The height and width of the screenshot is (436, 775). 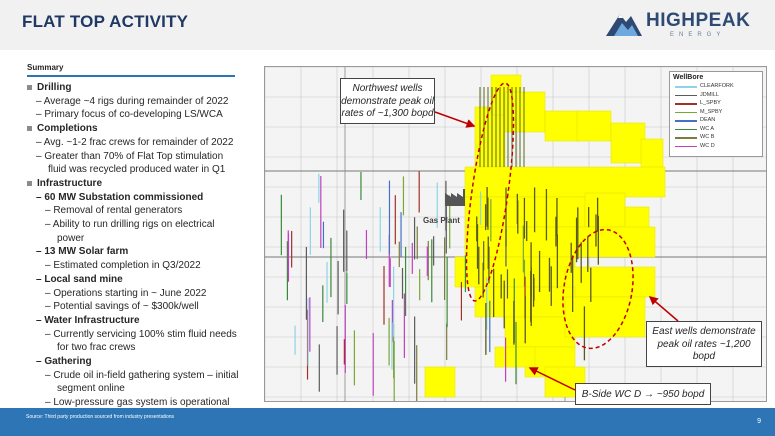 I want to click on summary-bullet: – Local sand mine, so click(x=79, y=279).